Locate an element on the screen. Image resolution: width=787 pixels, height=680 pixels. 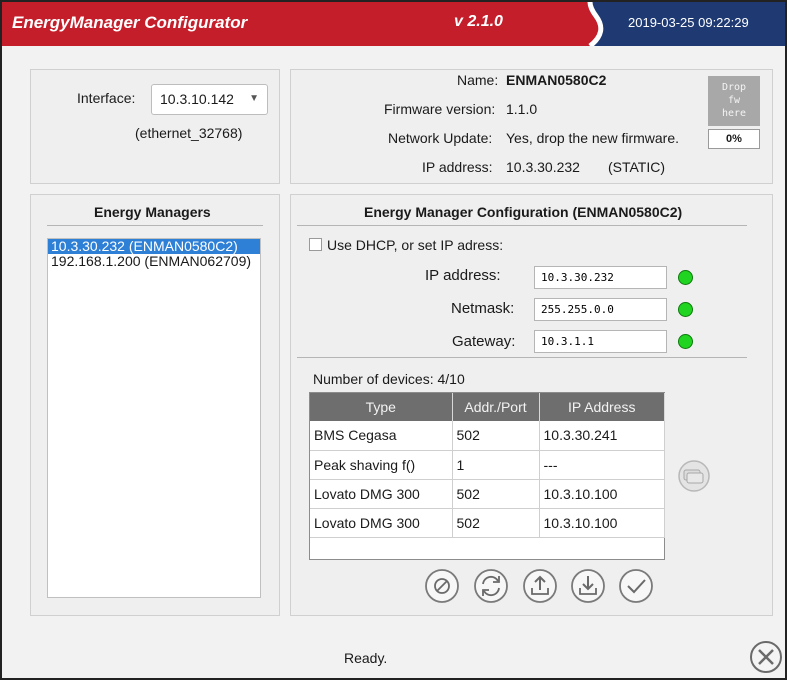
confirm-icon is located at coordinates (636, 586).